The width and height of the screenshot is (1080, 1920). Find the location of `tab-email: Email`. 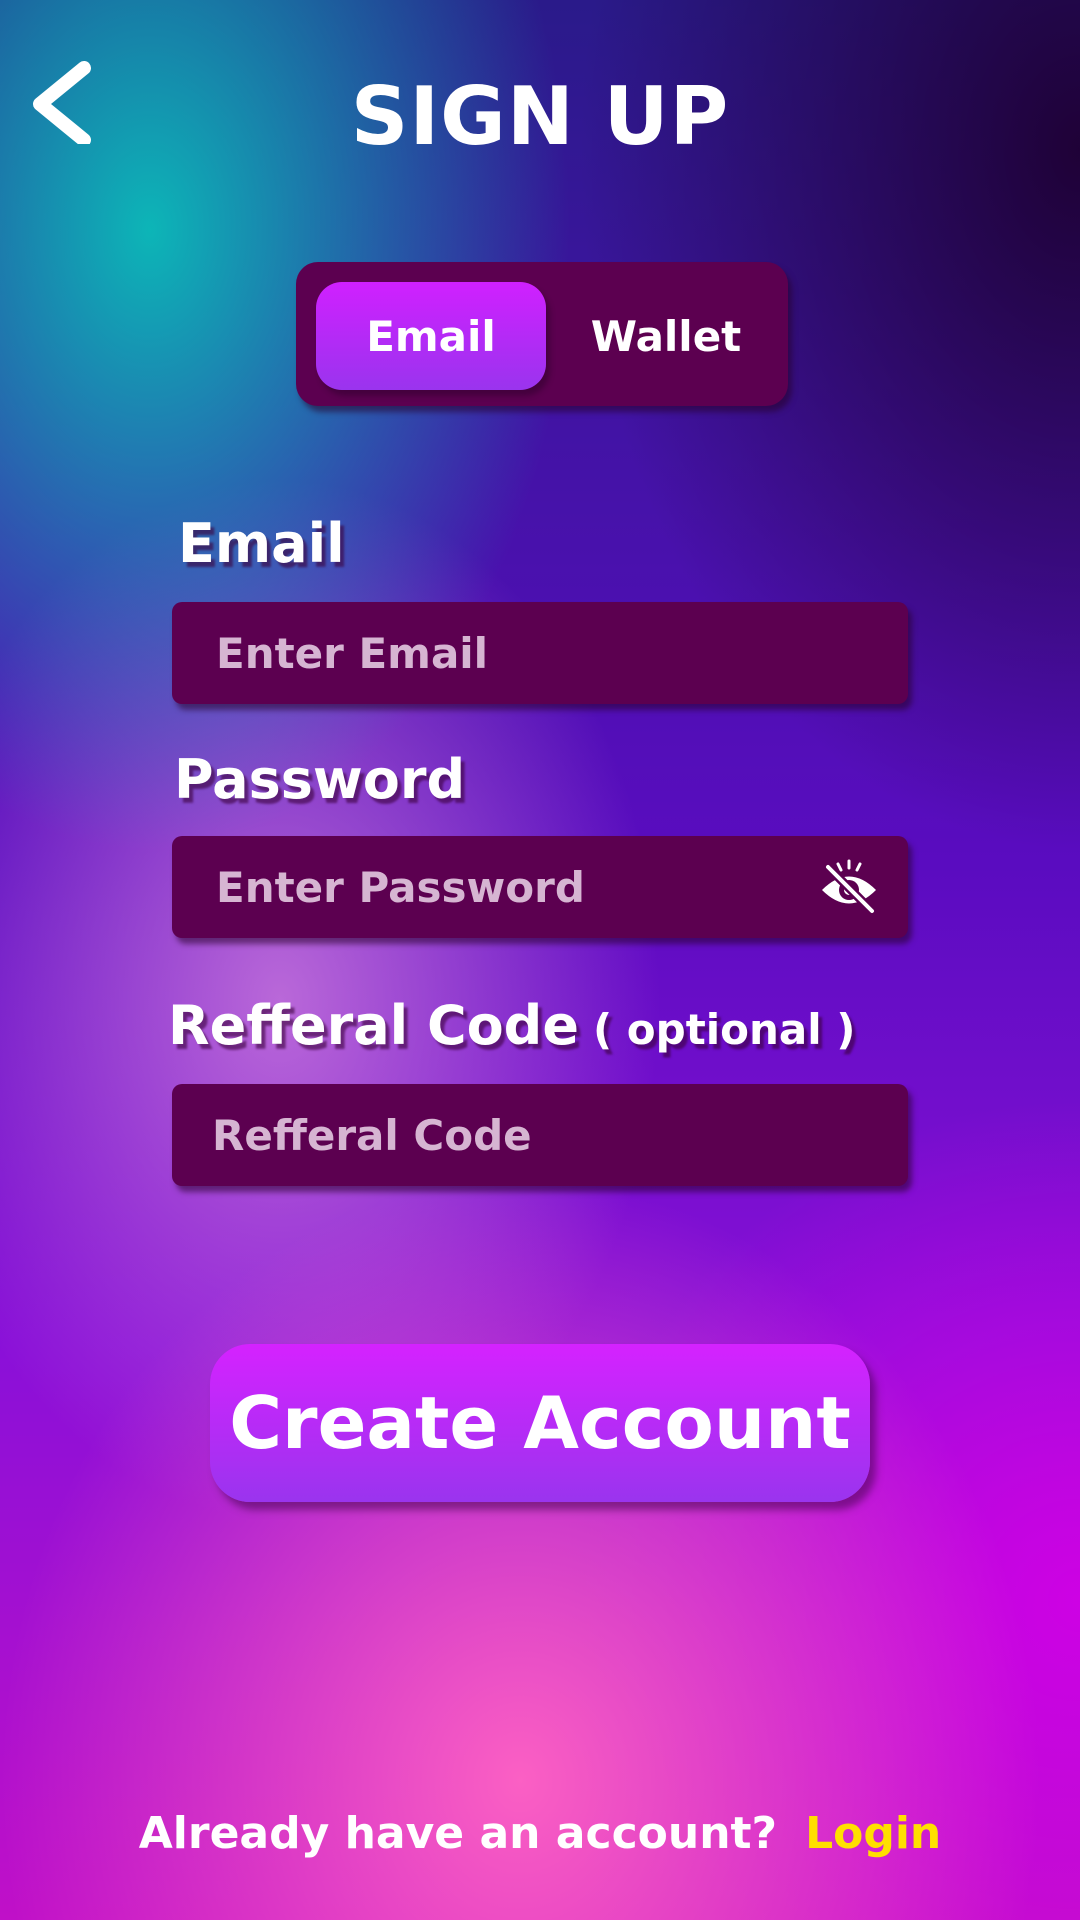

tab-email: Email is located at coordinates (431, 336).